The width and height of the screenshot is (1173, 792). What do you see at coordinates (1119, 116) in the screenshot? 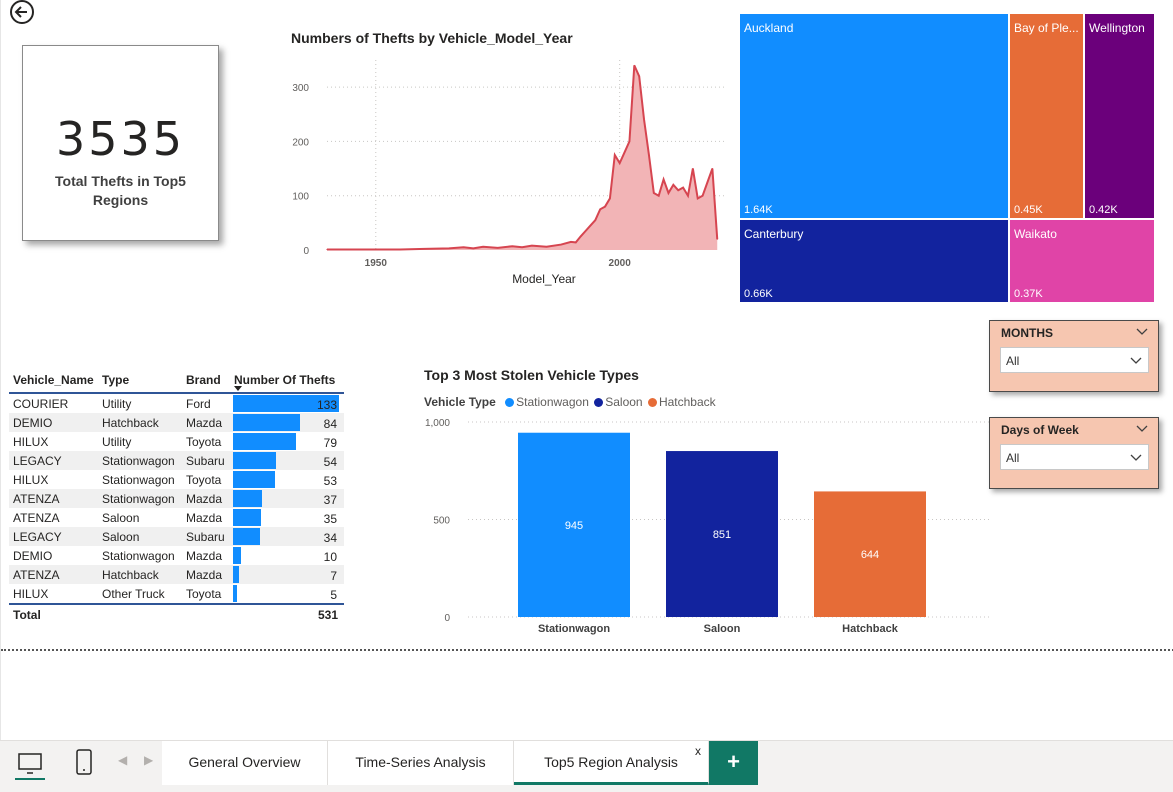
I see `treemap-tile-wellington: Wellington 0.42K` at bounding box center [1119, 116].